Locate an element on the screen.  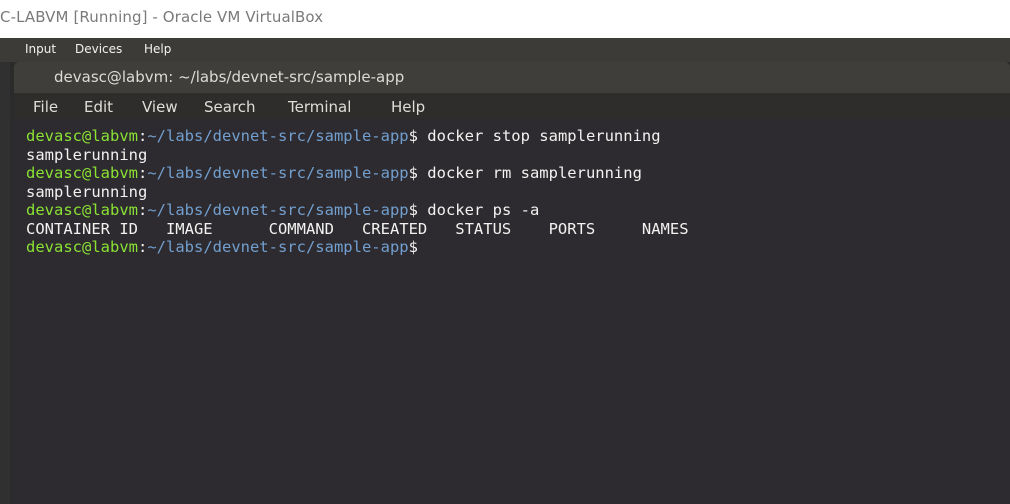
terminal-menu-terminal: Terminal is located at coordinates (319, 107).